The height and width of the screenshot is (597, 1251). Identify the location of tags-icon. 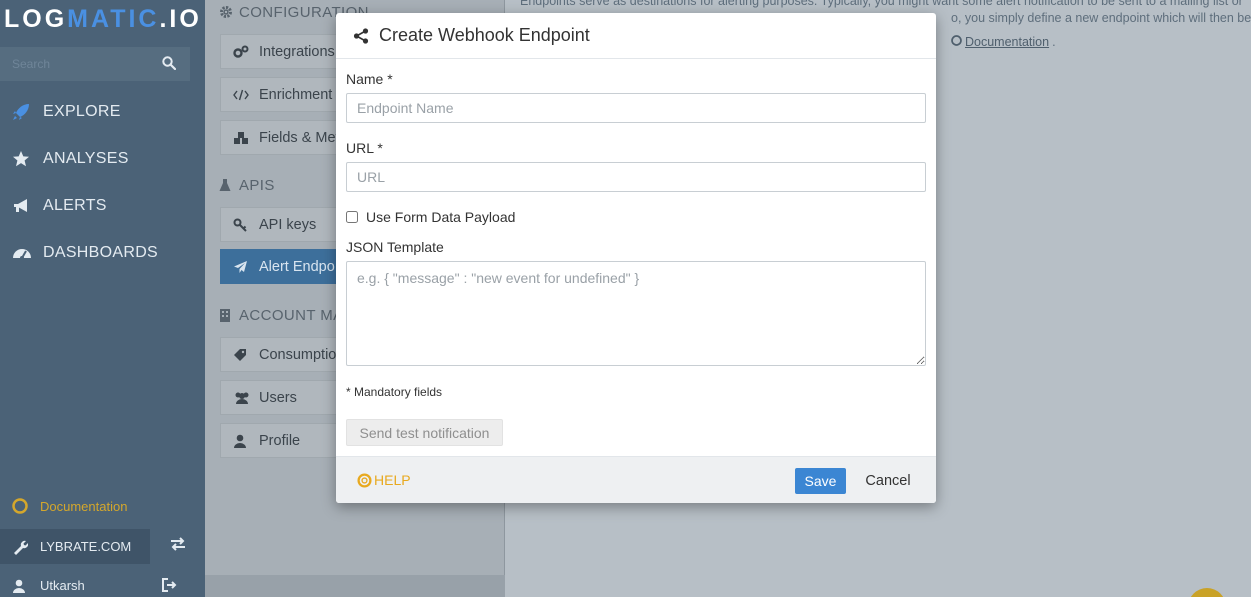
(240, 355).